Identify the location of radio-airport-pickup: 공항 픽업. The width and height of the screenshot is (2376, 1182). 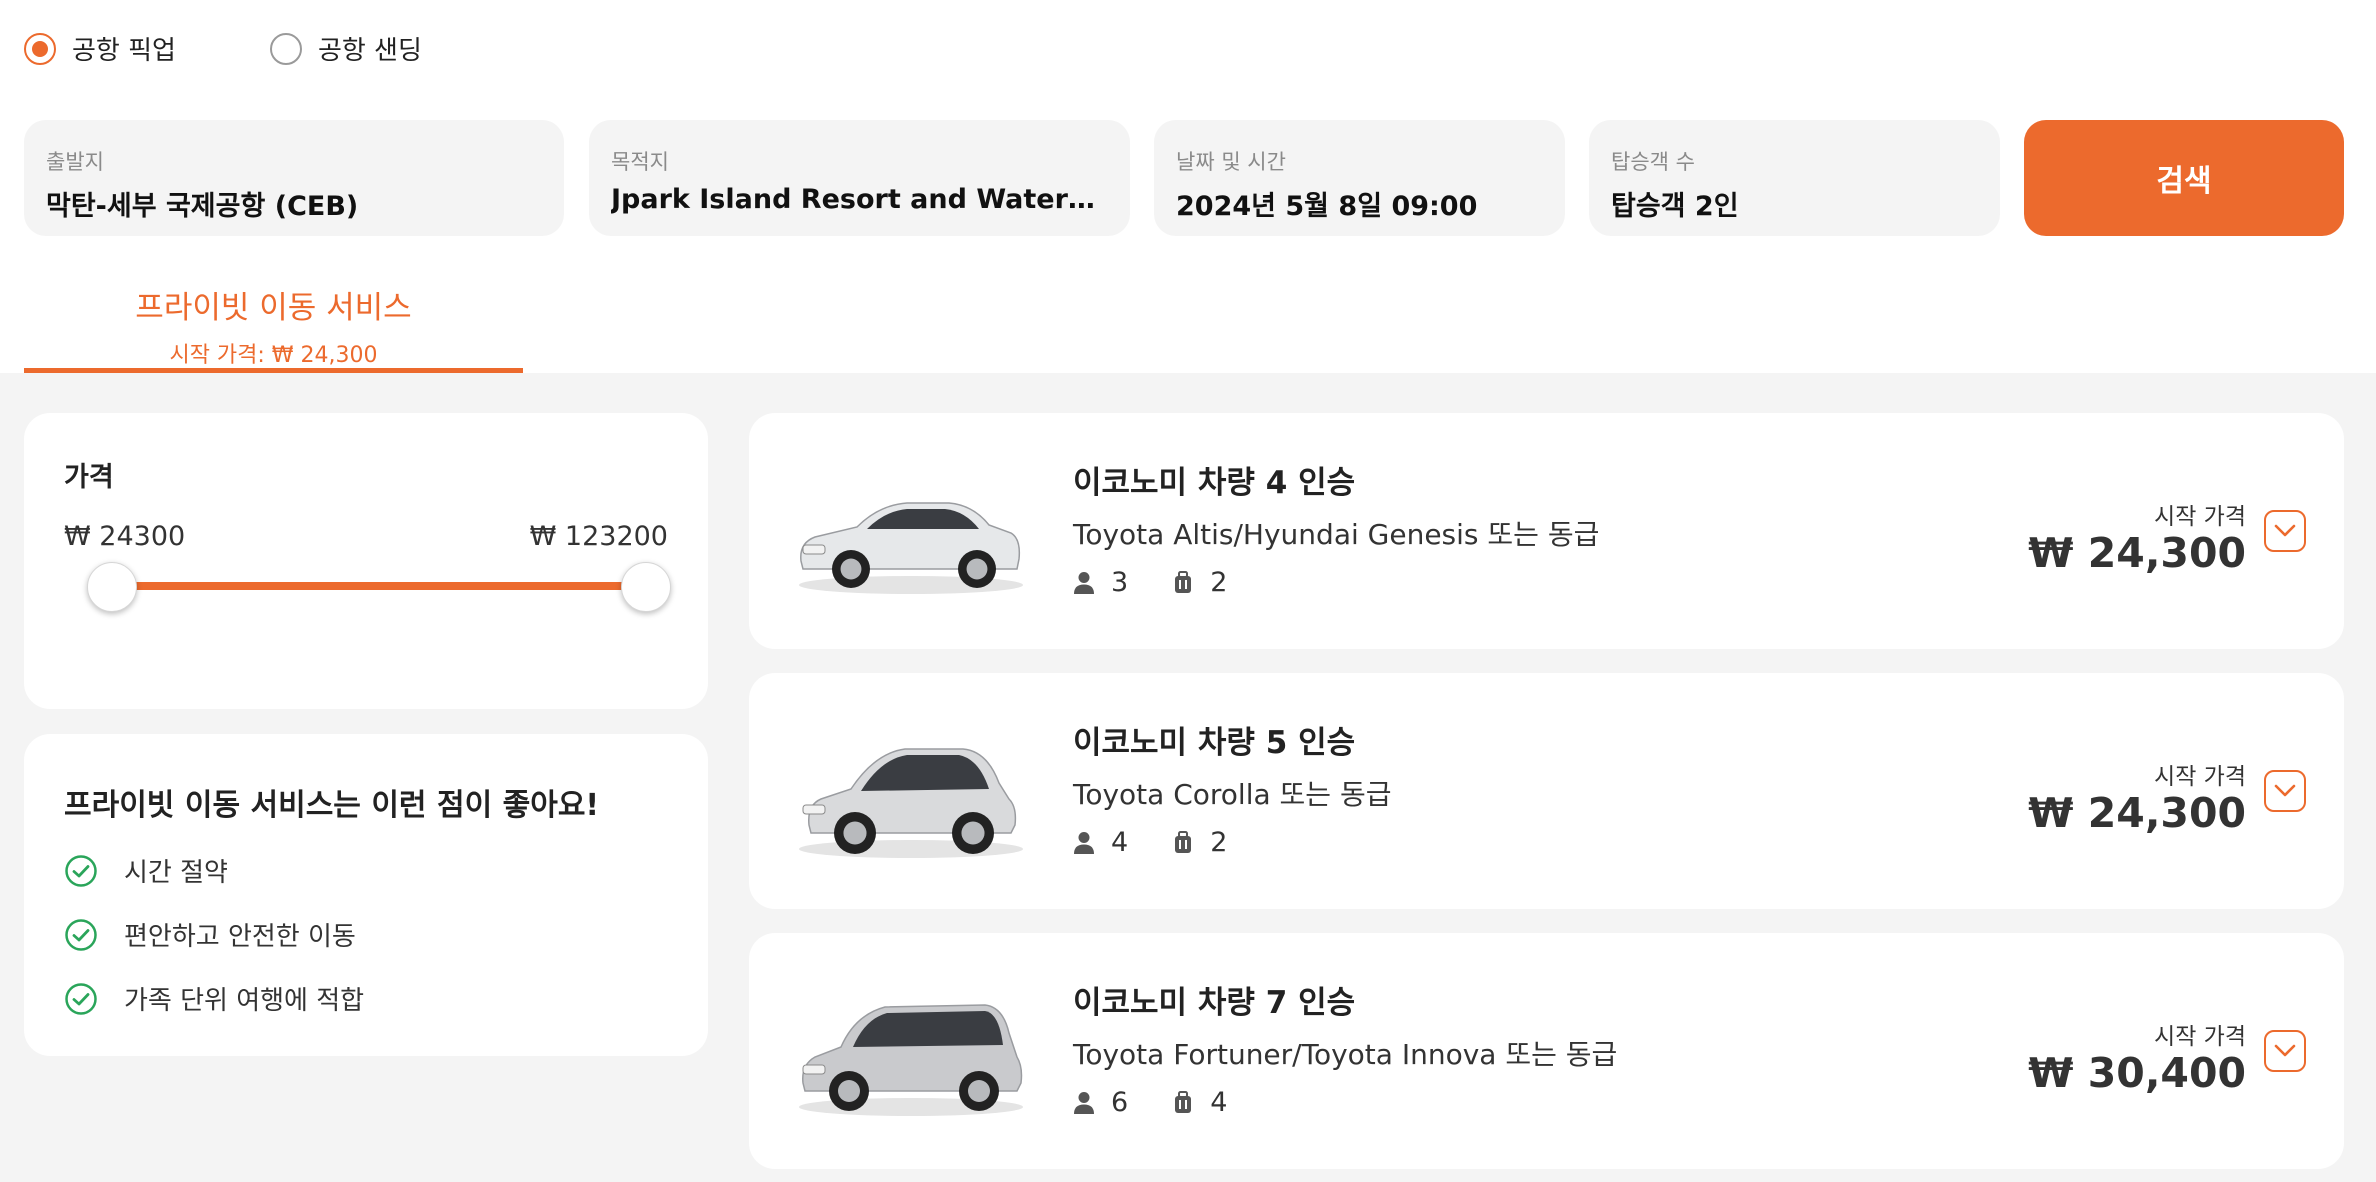
(100, 48).